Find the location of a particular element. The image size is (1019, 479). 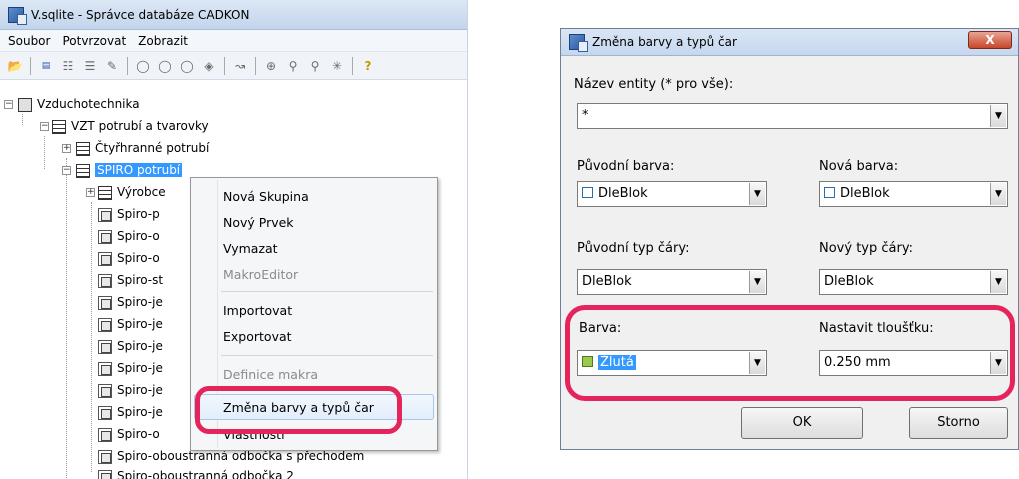

zoom-icon: ⊕ is located at coordinates (271, 66).